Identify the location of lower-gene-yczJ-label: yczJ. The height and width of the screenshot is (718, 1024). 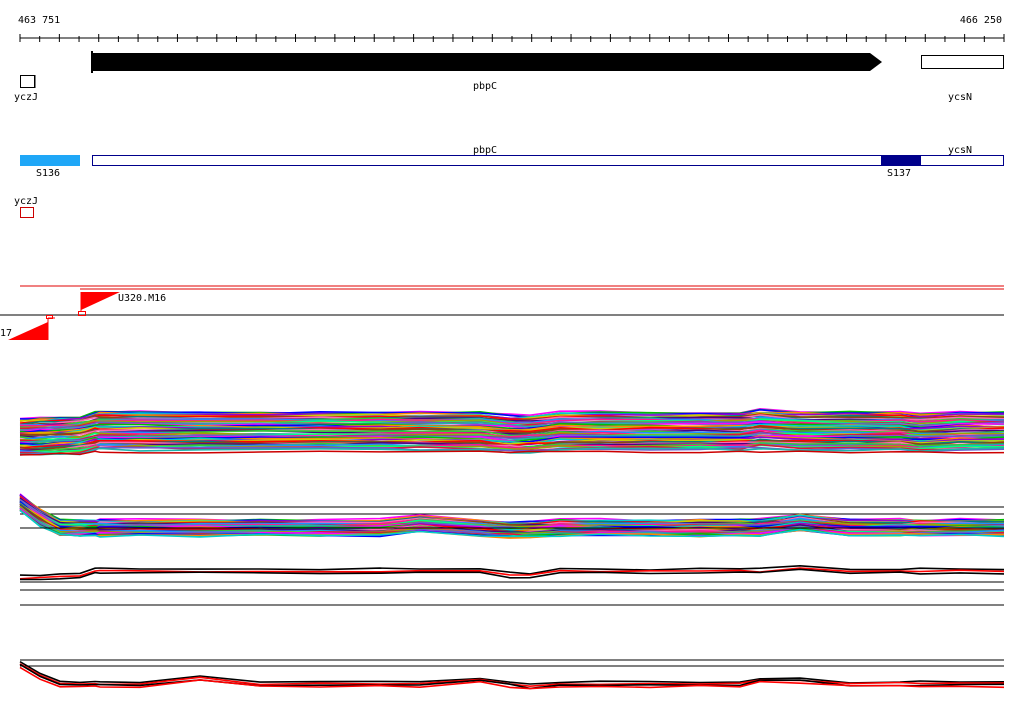
(26, 201).